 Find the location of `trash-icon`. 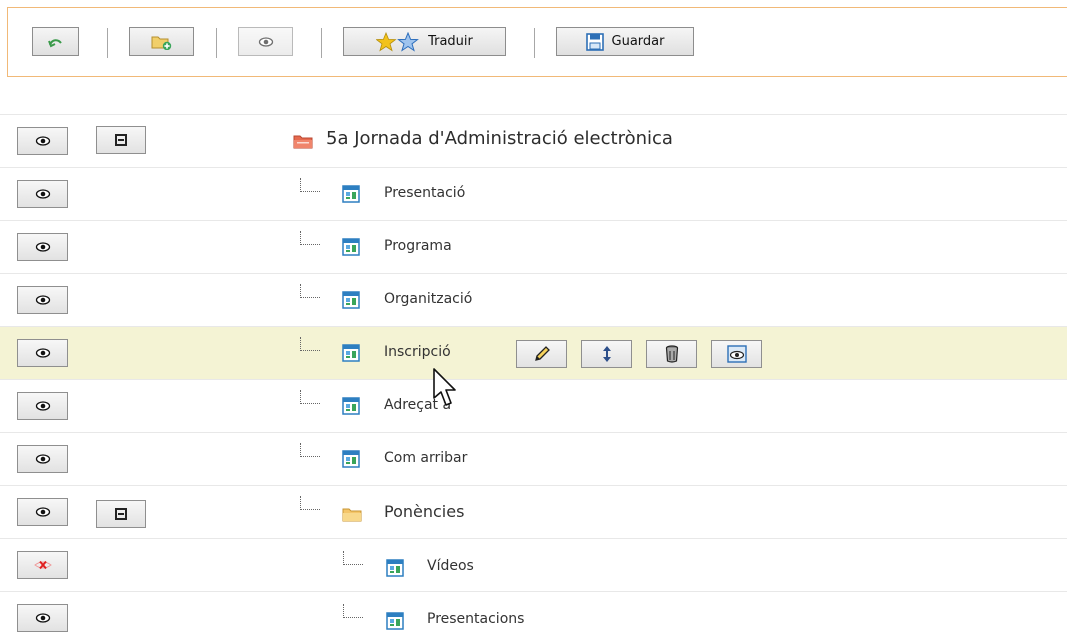

trash-icon is located at coordinates (671, 354).